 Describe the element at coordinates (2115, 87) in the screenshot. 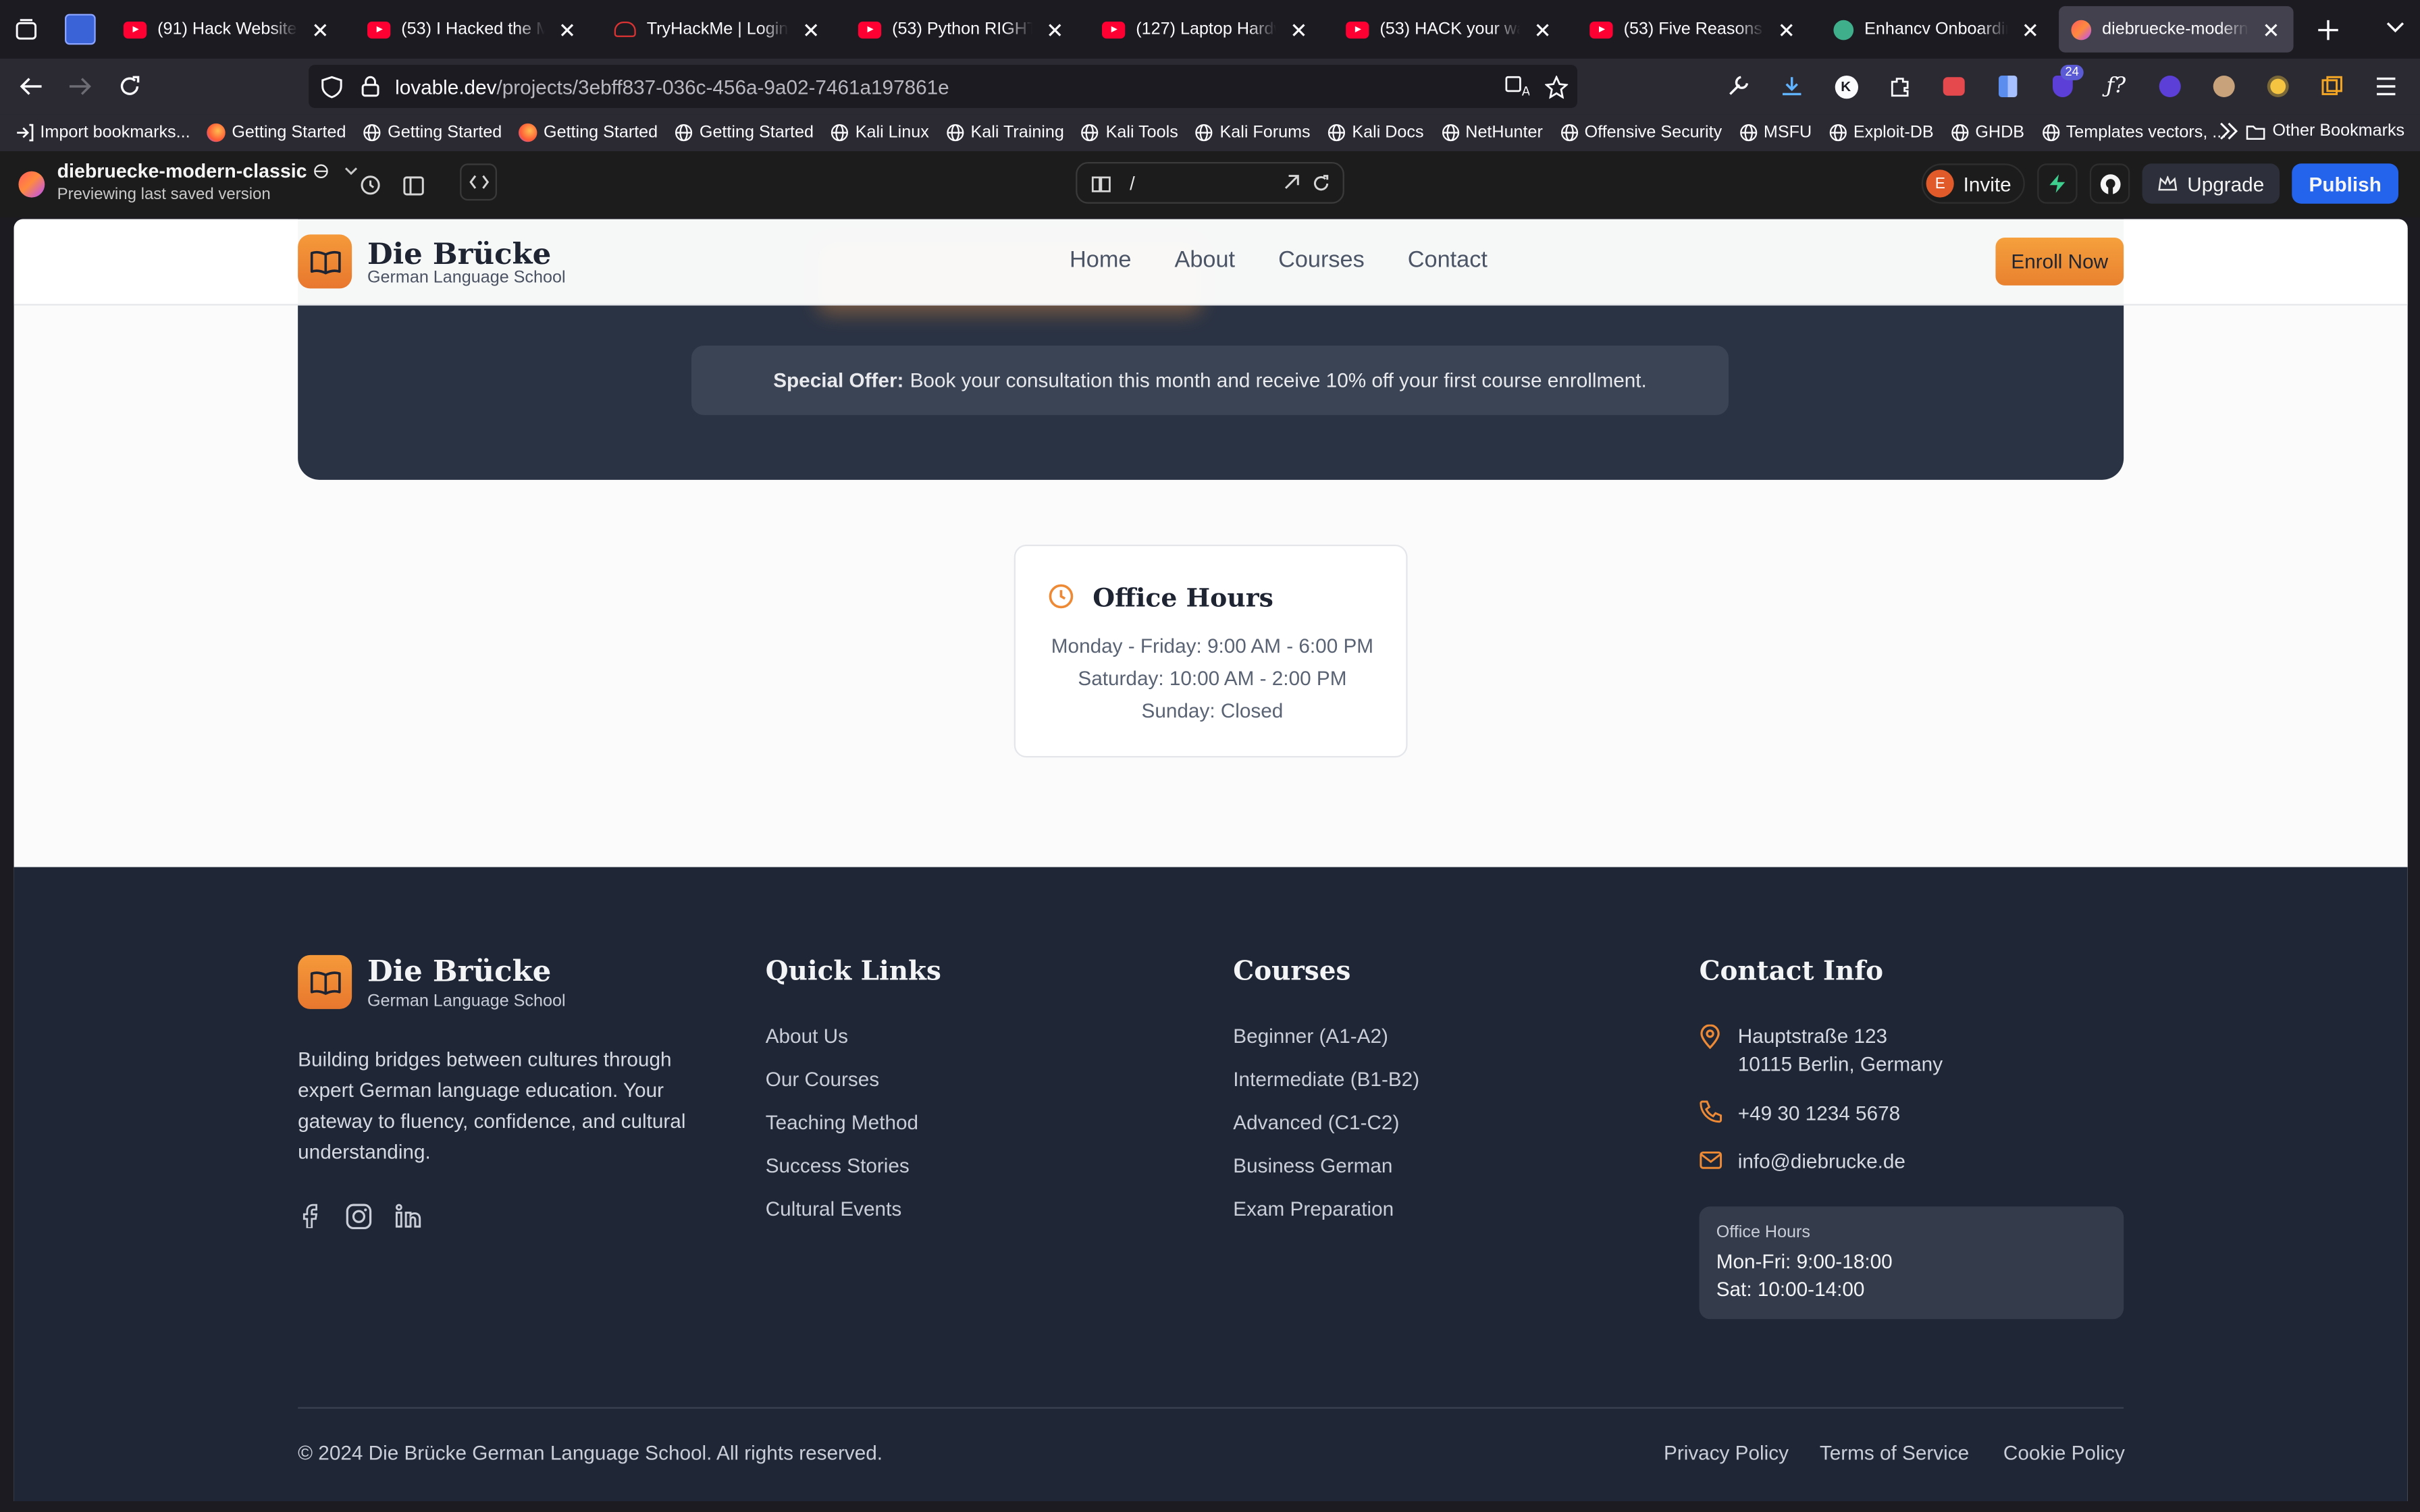

I see `function-extension-icon: ƒ?` at that location.